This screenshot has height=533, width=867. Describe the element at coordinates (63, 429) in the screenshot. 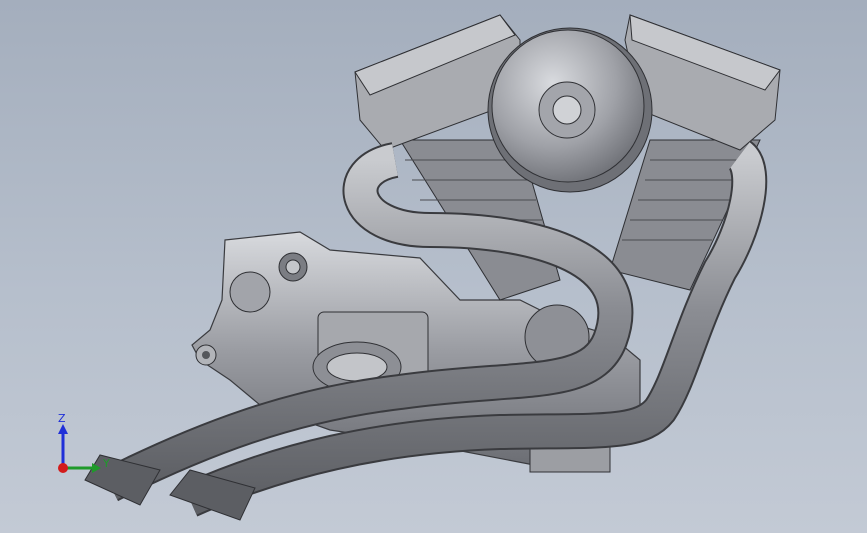

I see `z-axis-arrow-icon` at that location.